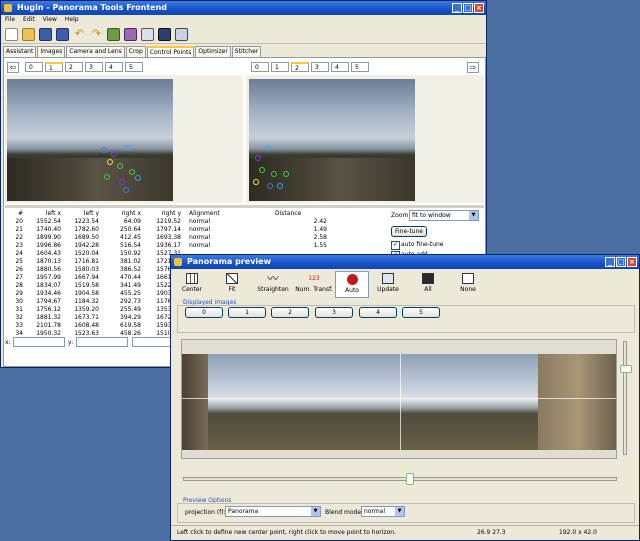  What do you see at coordinates (215, 214) in the screenshot?
I see `col-alignment-header: Alignment` at bounding box center [215, 214].